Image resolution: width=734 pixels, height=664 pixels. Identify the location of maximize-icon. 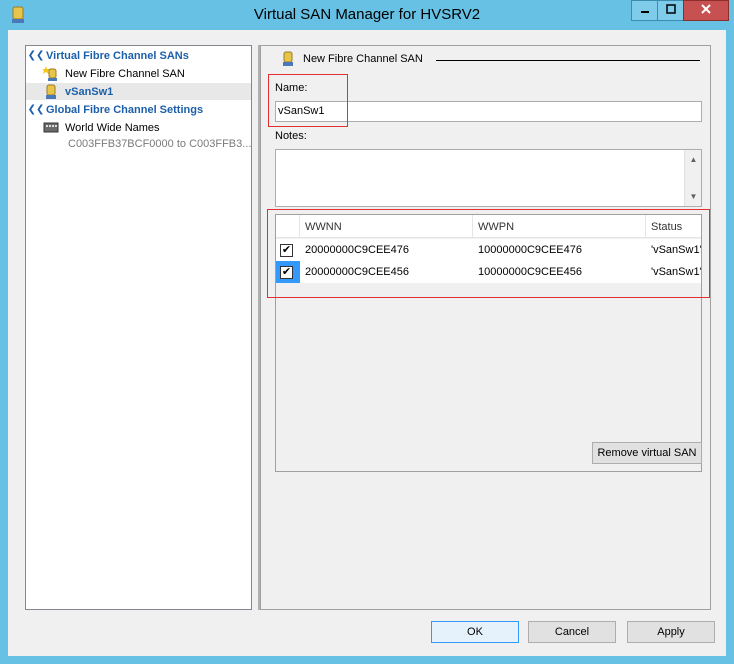
(670, 10).